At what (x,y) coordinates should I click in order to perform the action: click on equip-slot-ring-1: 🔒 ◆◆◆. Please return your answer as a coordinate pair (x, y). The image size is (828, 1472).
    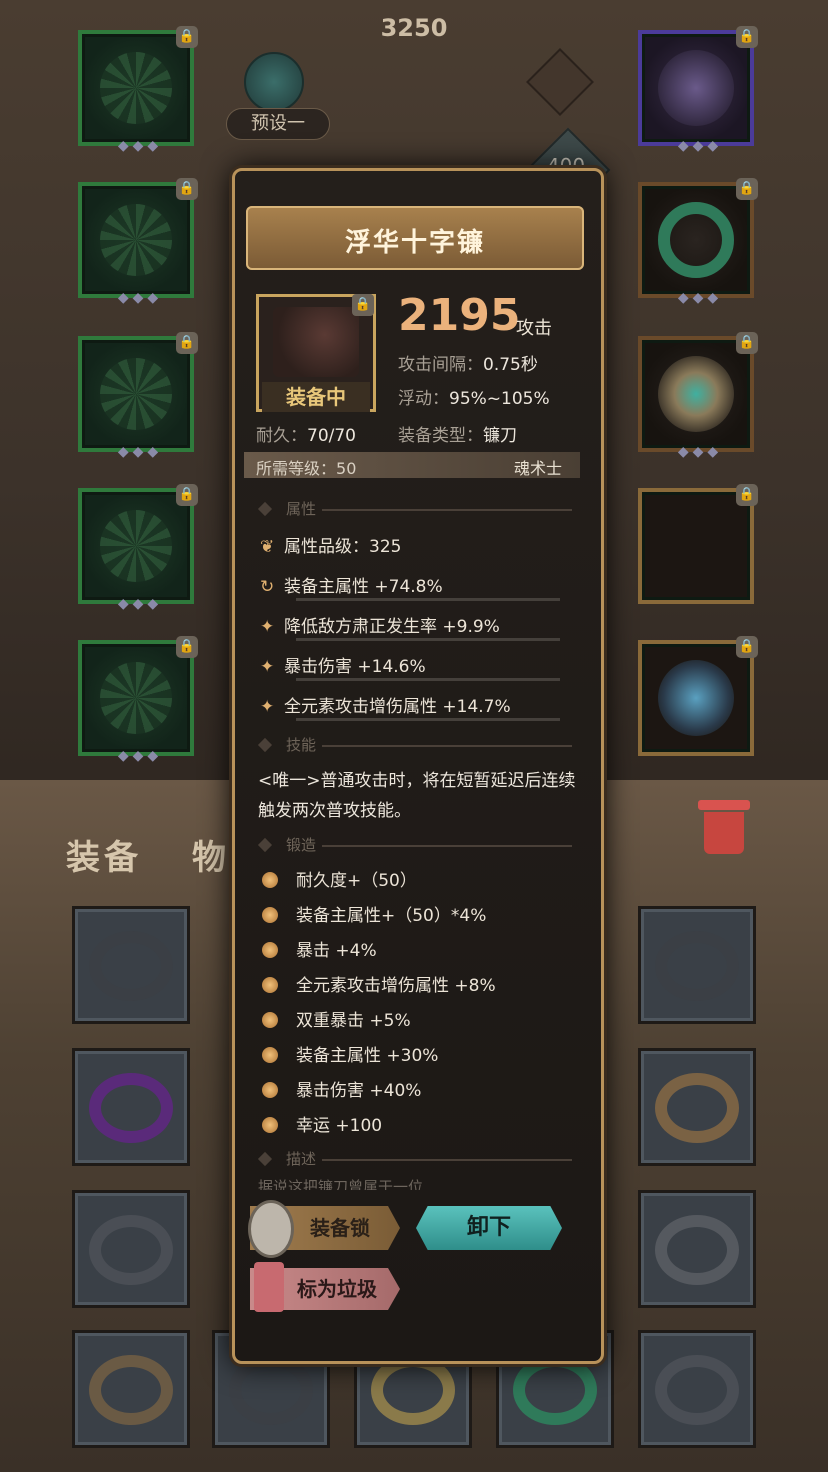
    Looking at the image, I should click on (698, 242).